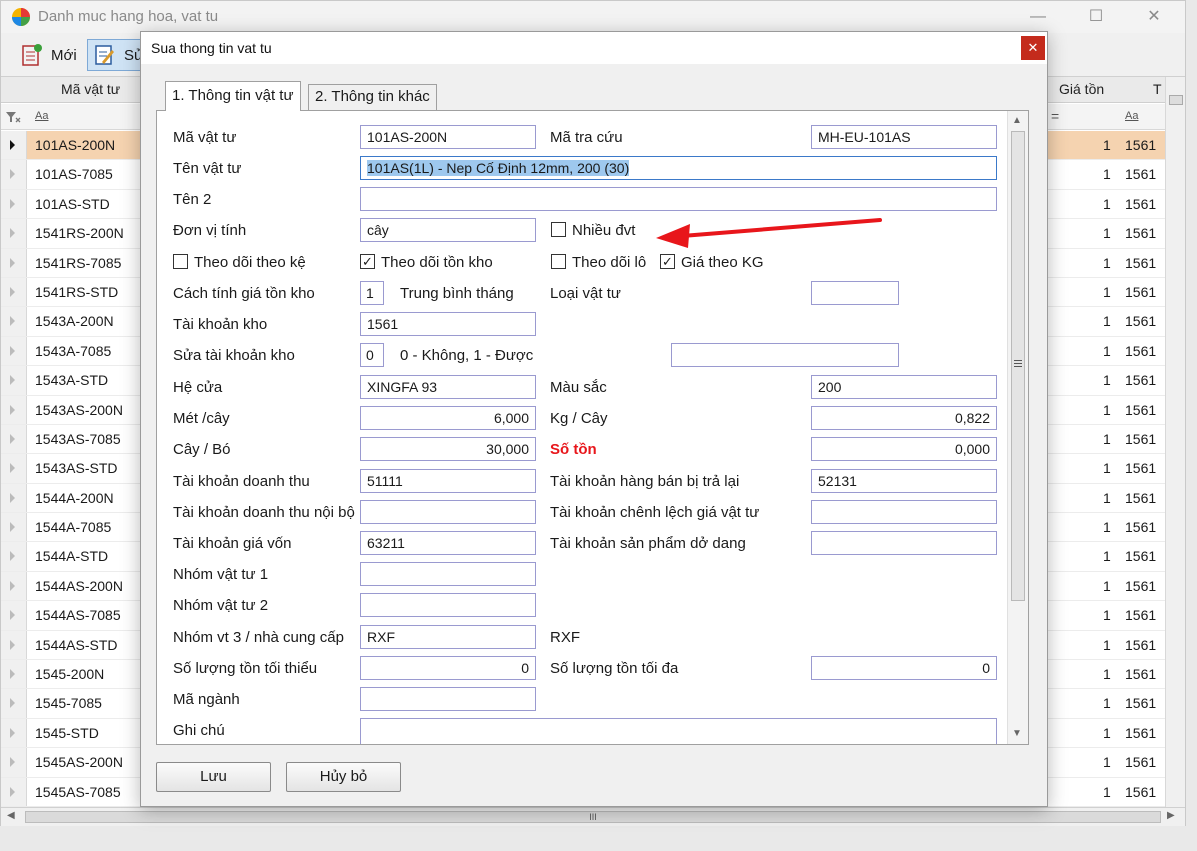  I want to click on field-tai-khoan-kho: 1561, so click(448, 324).